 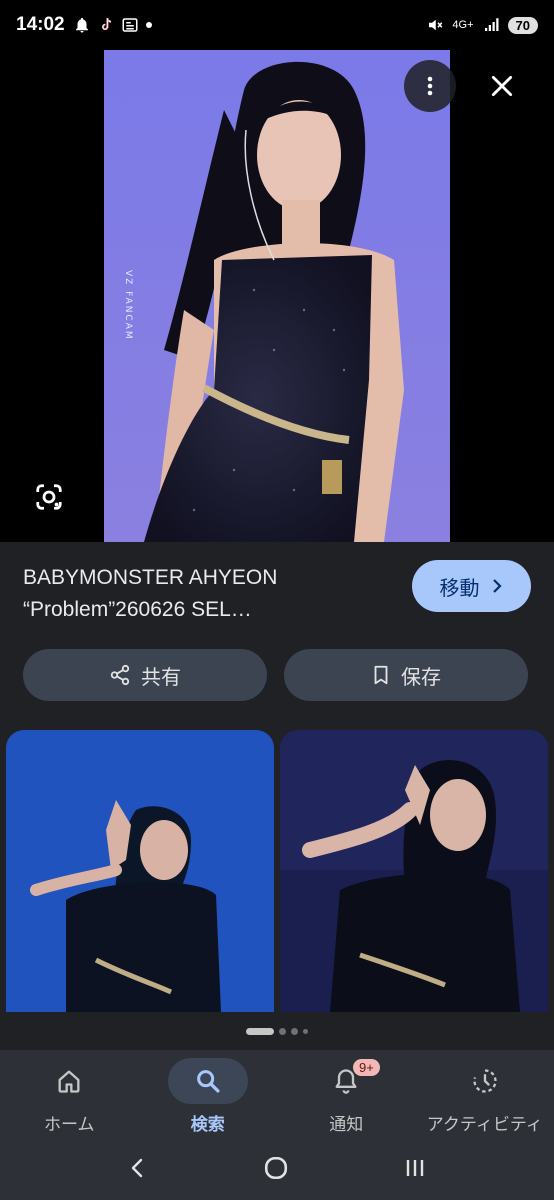 I want to click on home-icon, so click(x=69, y=1081).